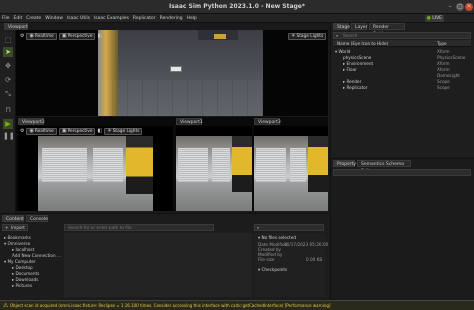  What do you see at coordinates (6, 305) in the screenshot?
I see `warning-icon: ⚠` at bounding box center [6, 305].